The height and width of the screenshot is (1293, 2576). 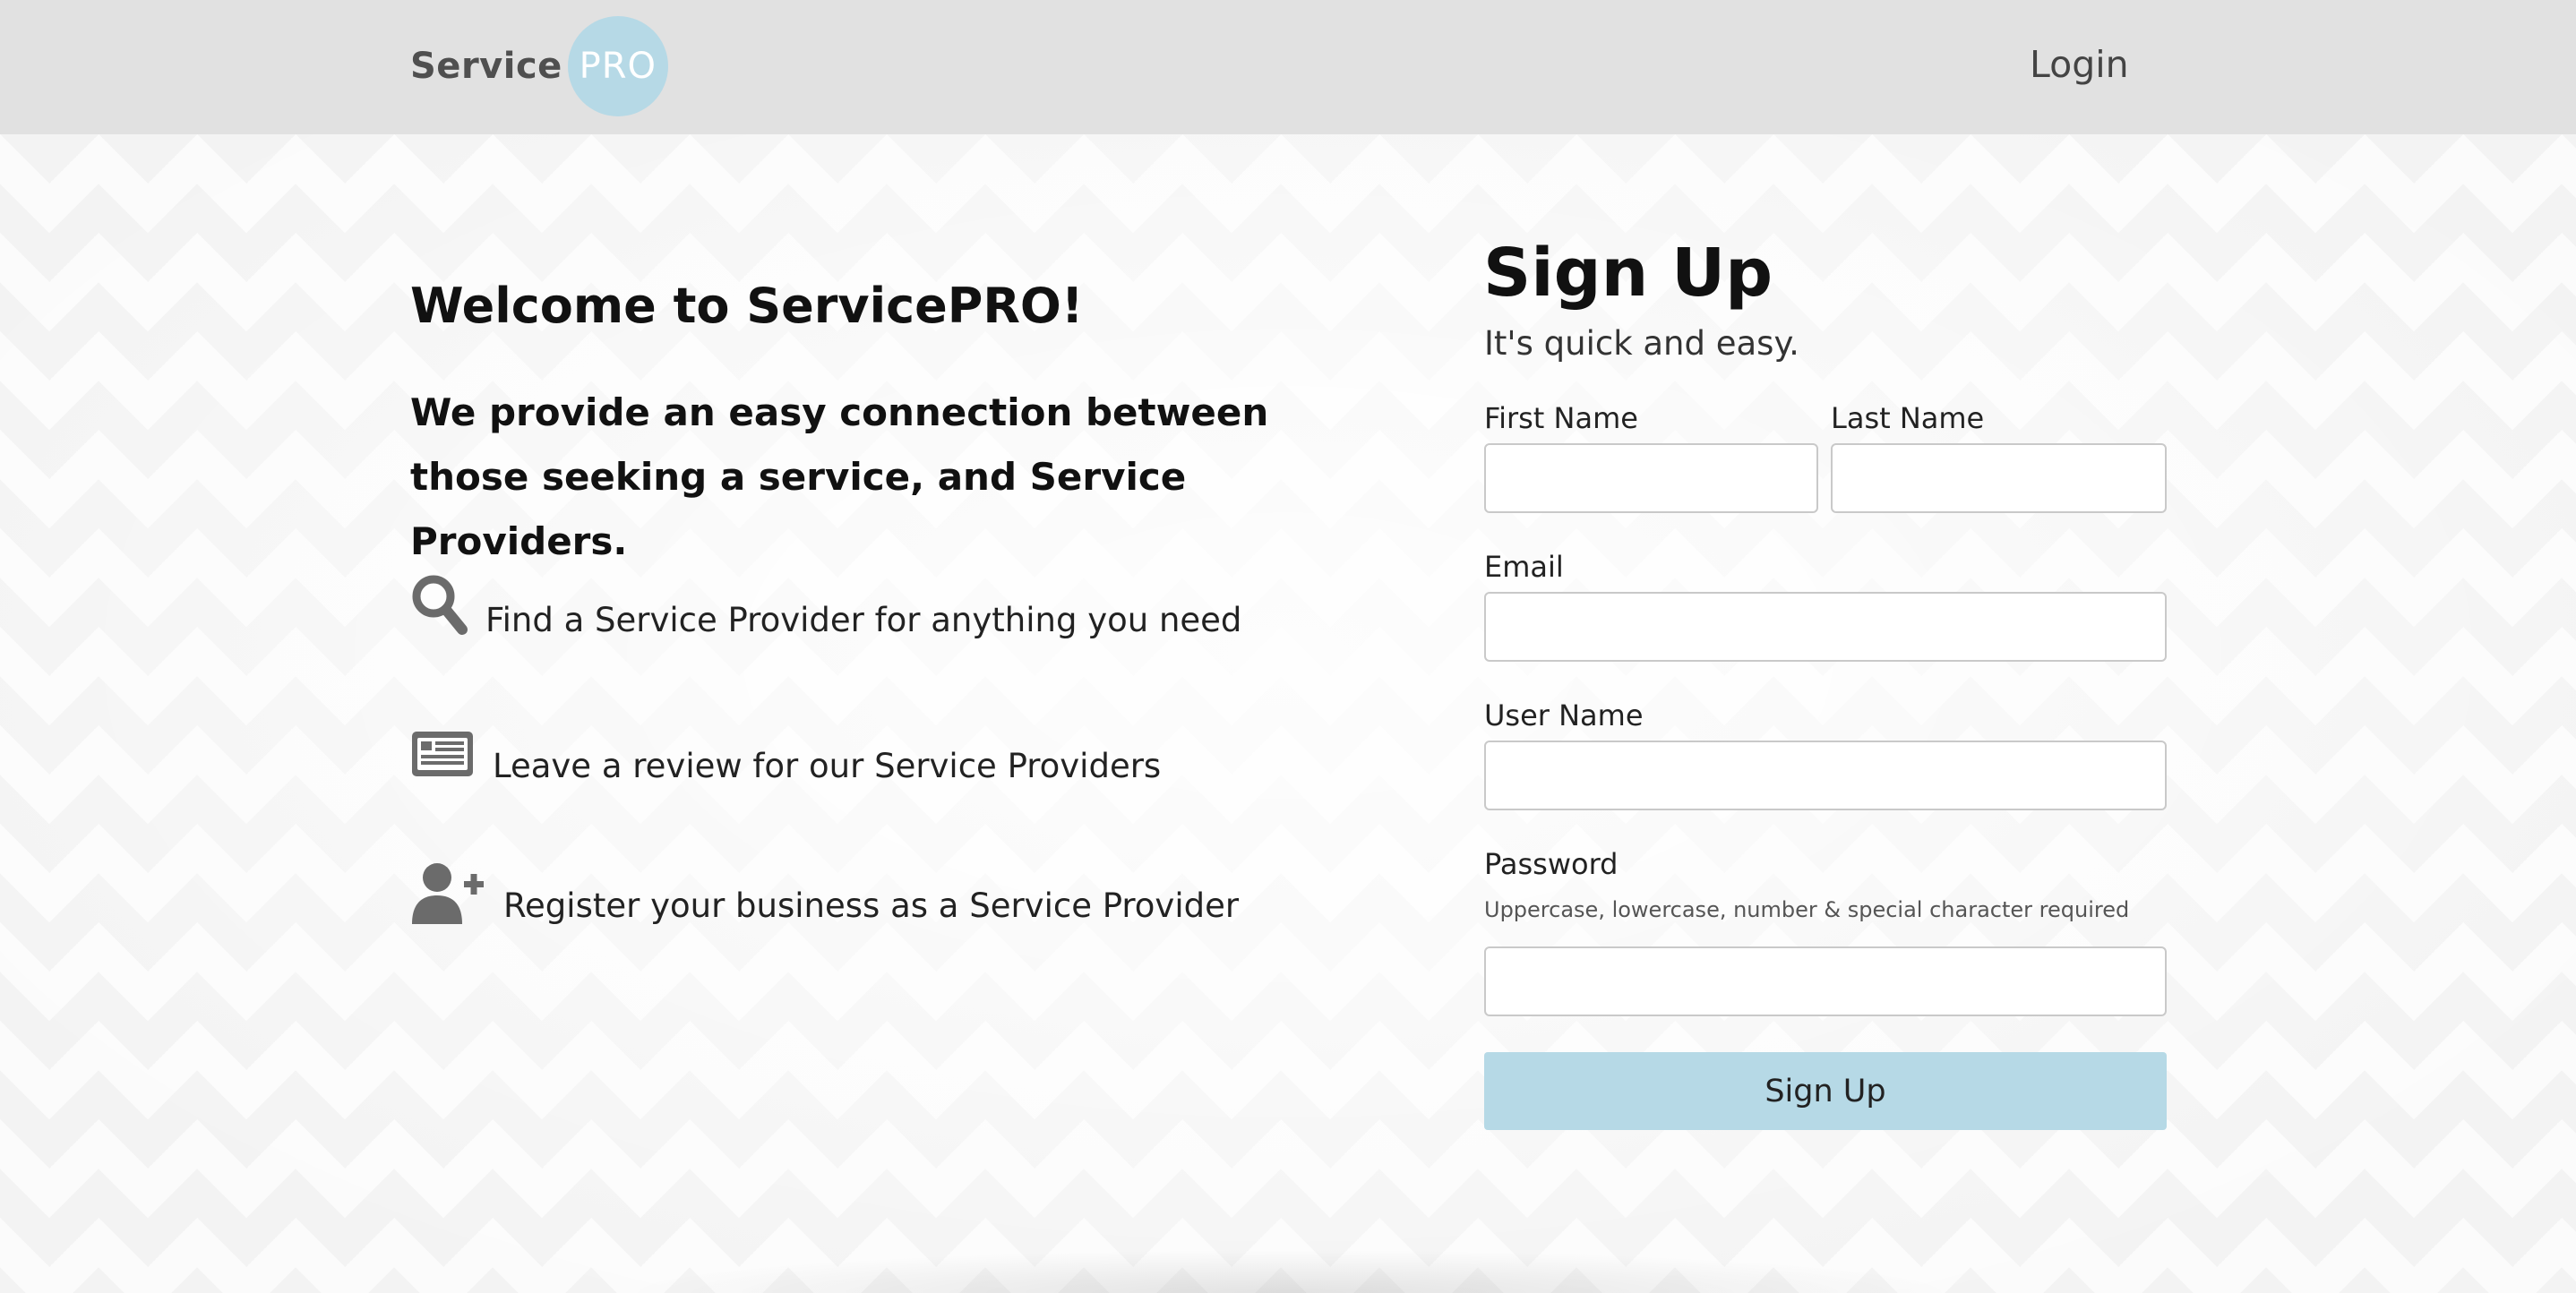 I want to click on search-icon, so click(x=439, y=608).